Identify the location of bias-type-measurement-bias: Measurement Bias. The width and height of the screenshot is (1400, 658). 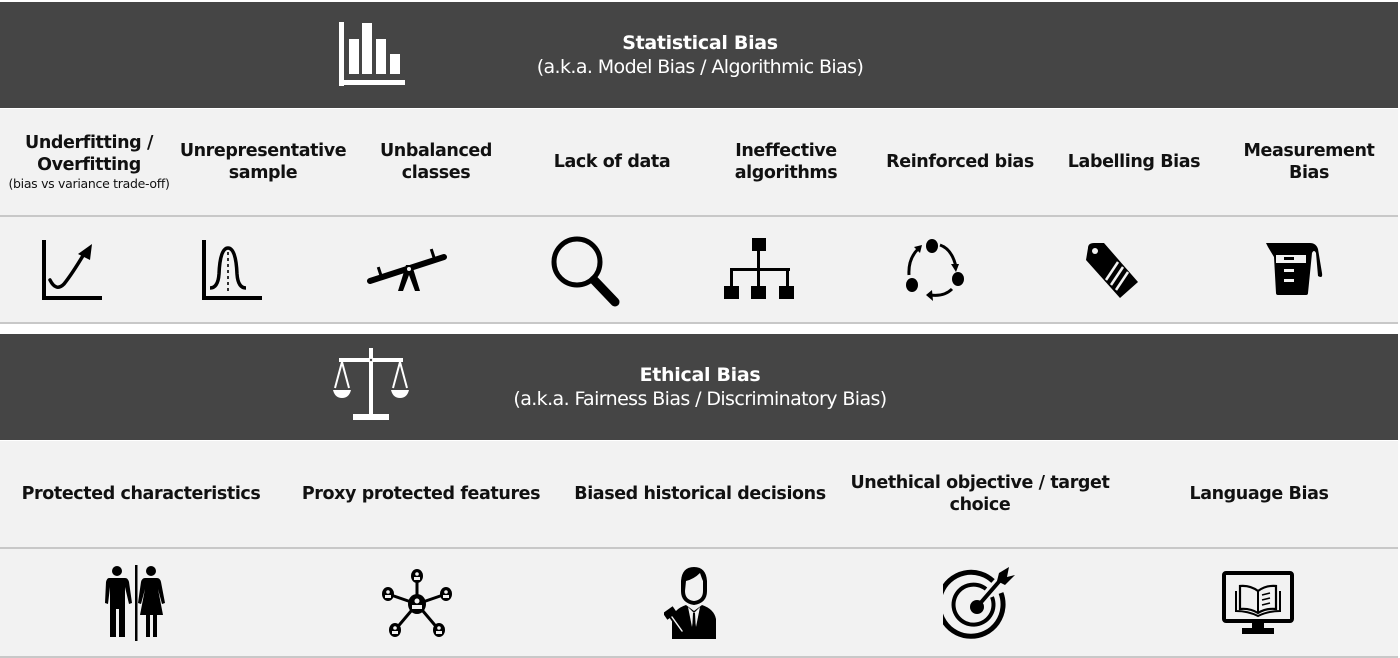
(1309, 162).